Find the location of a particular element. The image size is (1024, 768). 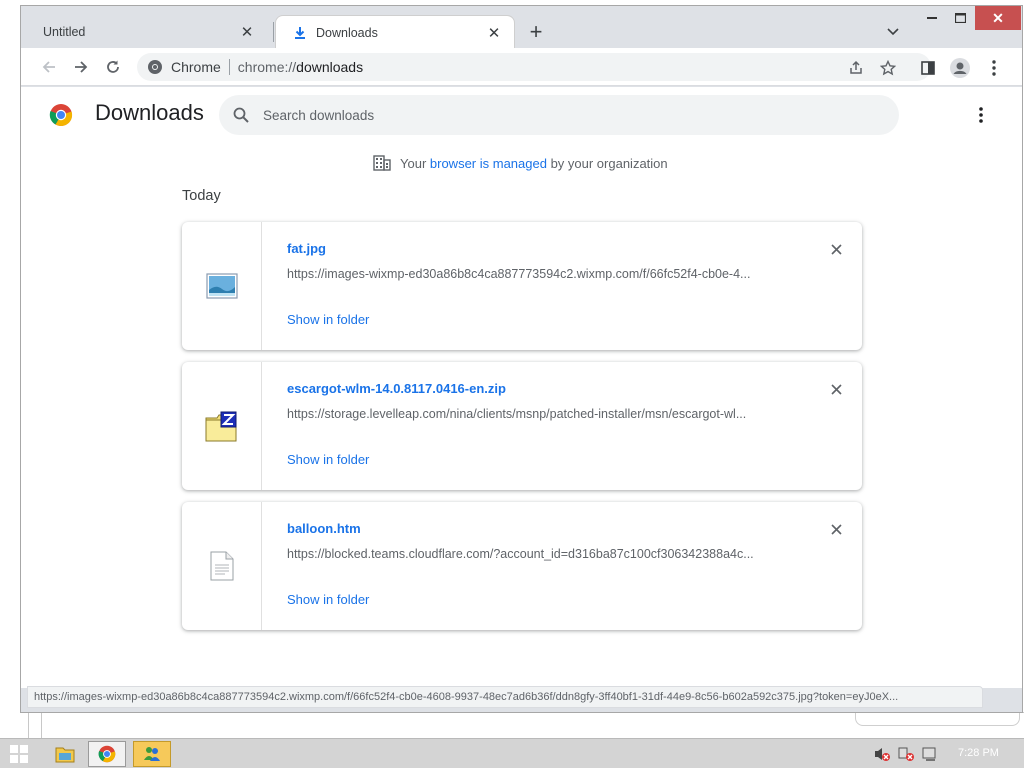

action-center-icon is located at coordinates (930, 754).